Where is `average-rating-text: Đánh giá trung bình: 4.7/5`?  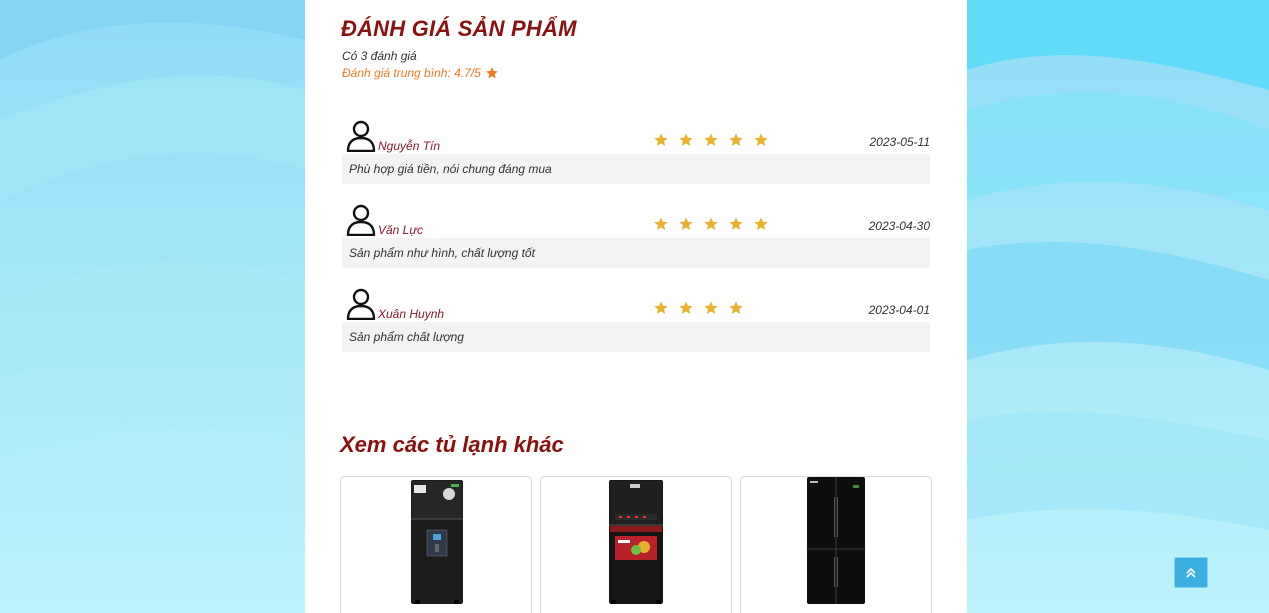
average-rating-text: Đánh giá trung bình: 4.7/5 is located at coordinates (411, 73).